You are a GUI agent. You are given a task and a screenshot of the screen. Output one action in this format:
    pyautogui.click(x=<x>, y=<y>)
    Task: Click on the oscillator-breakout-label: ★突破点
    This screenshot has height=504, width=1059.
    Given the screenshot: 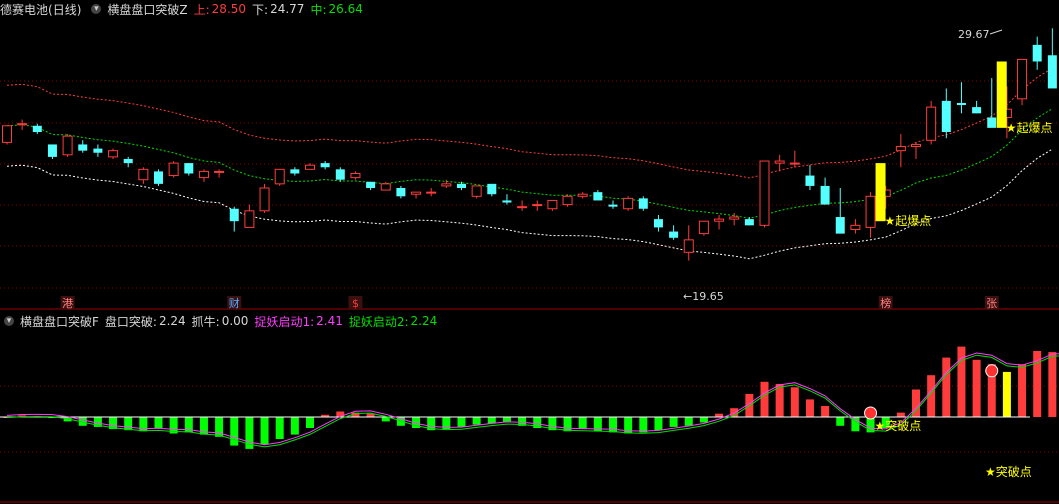 What is the action you would take?
    pyautogui.click(x=898, y=425)
    